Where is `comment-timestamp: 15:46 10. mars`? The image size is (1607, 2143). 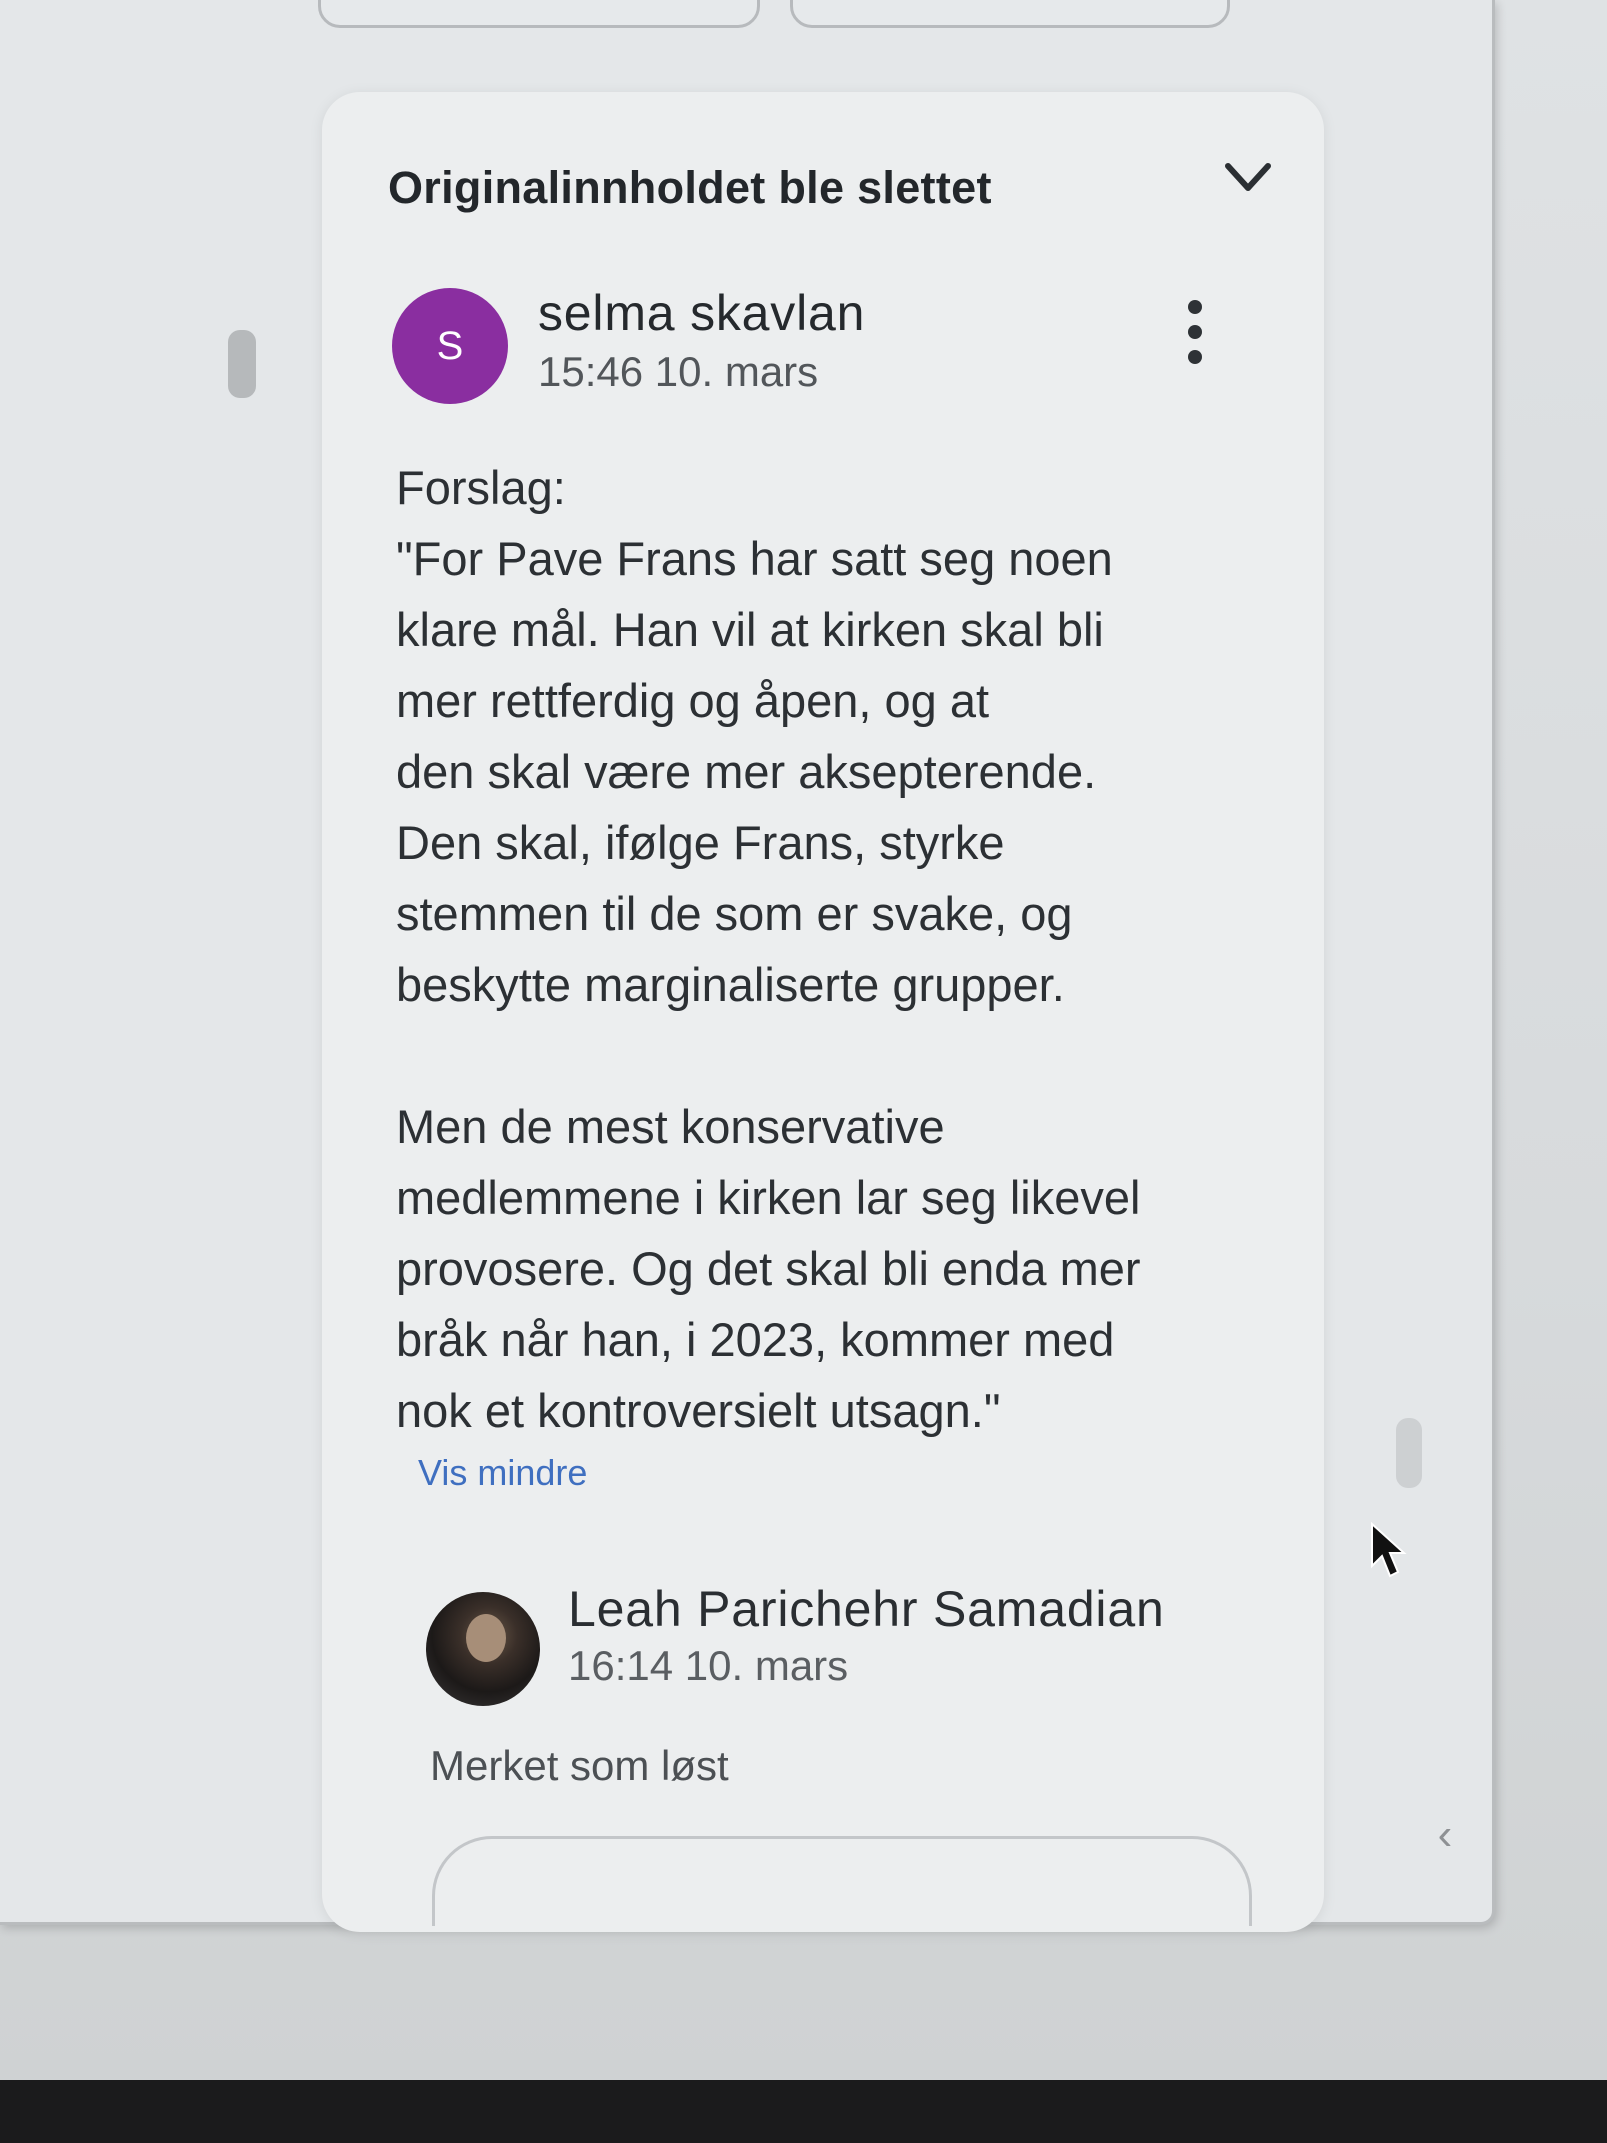
comment-timestamp: 15:46 10. mars is located at coordinates (678, 371).